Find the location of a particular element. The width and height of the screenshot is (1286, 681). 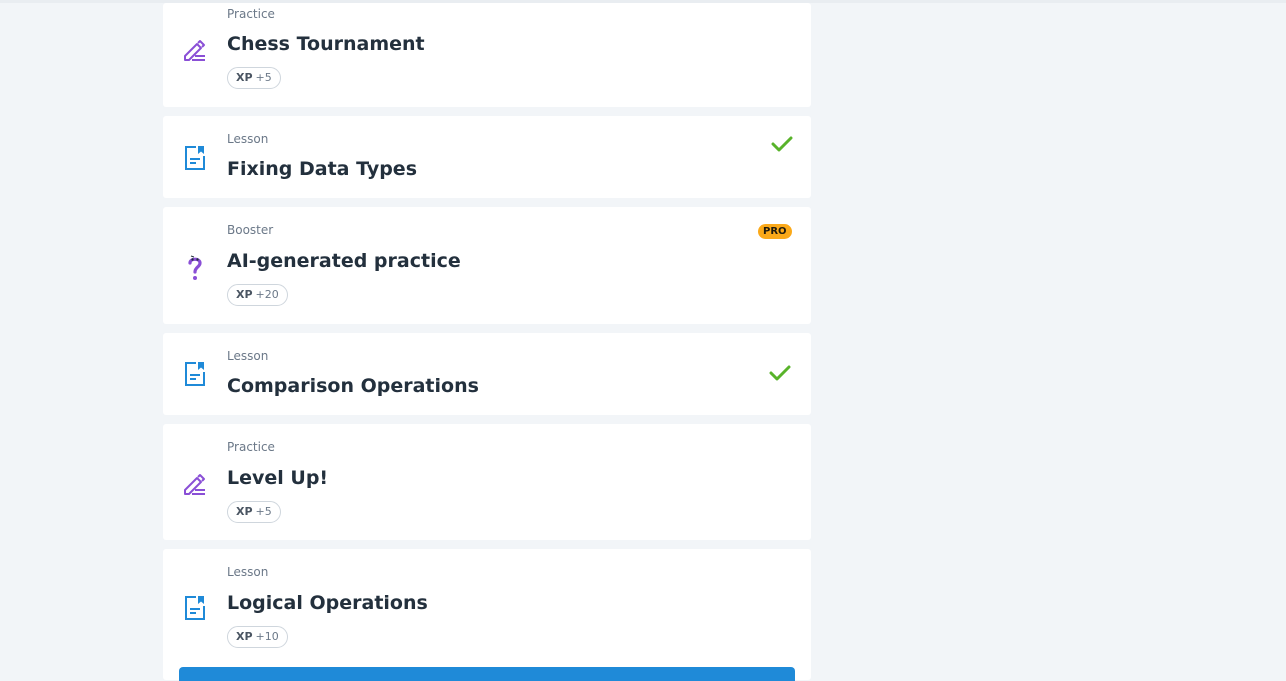

xp-badge: XP +20 is located at coordinates (257, 295).